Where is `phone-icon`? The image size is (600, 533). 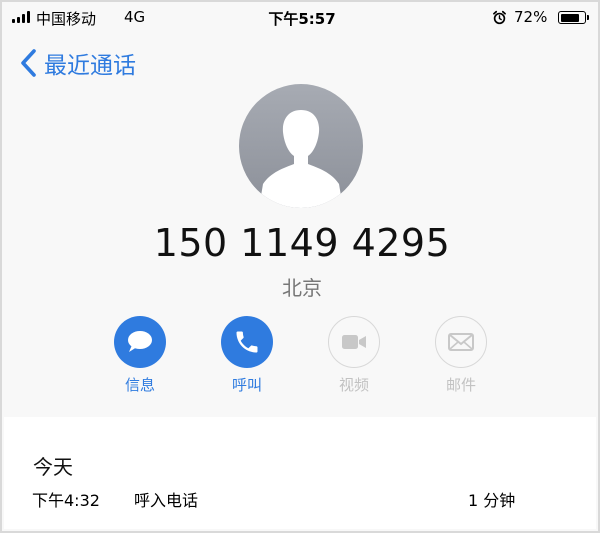 phone-icon is located at coordinates (247, 342).